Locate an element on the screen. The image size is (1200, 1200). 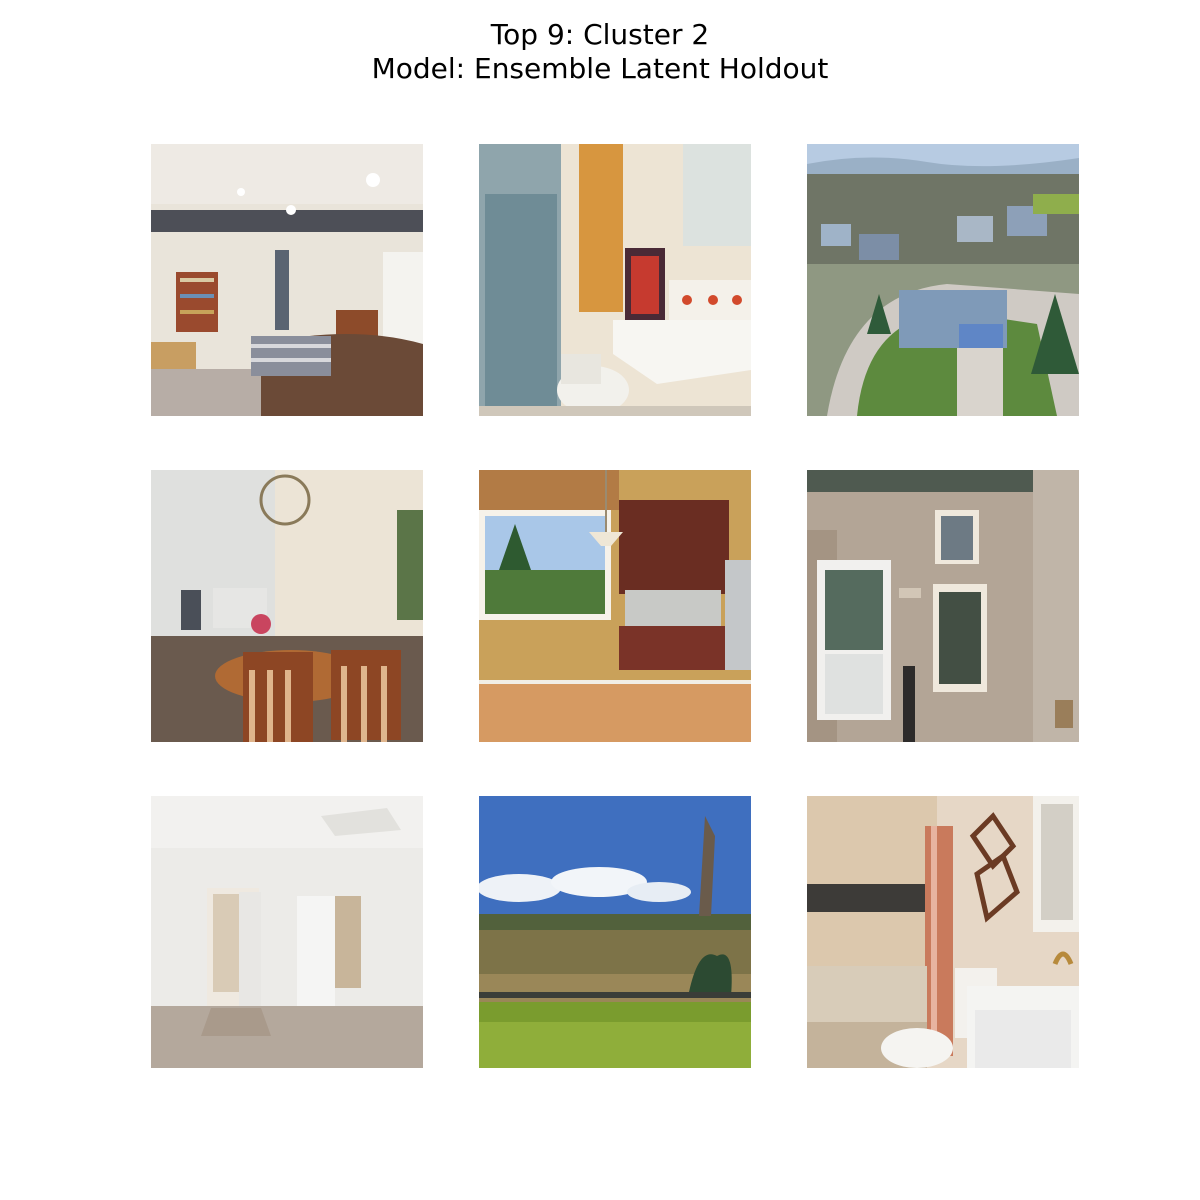
title-line-2: Model: Ensemble Latent Holdout is located at coordinates (600, 68).